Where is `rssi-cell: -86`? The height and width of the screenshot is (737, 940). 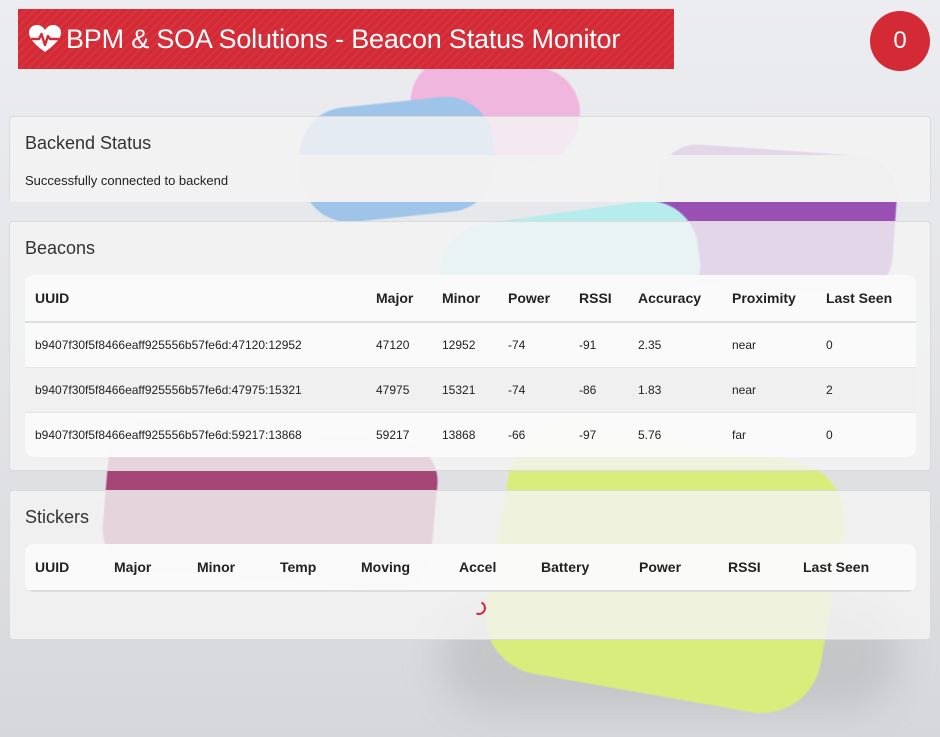 rssi-cell: -86 is located at coordinates (598, 389).